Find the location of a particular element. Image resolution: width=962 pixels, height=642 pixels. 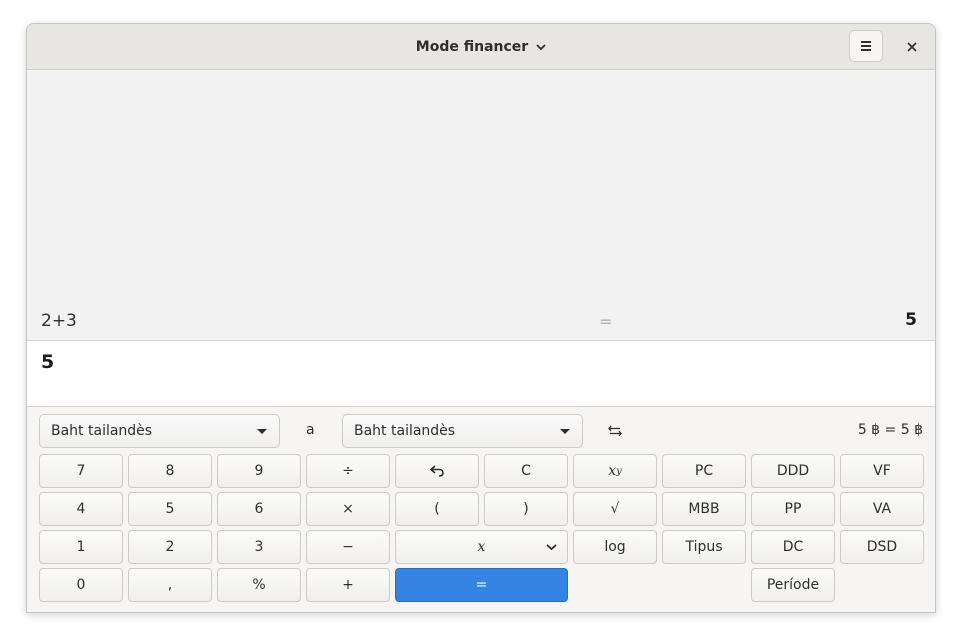

power-base-label: x is located at coordinates (612, 471).